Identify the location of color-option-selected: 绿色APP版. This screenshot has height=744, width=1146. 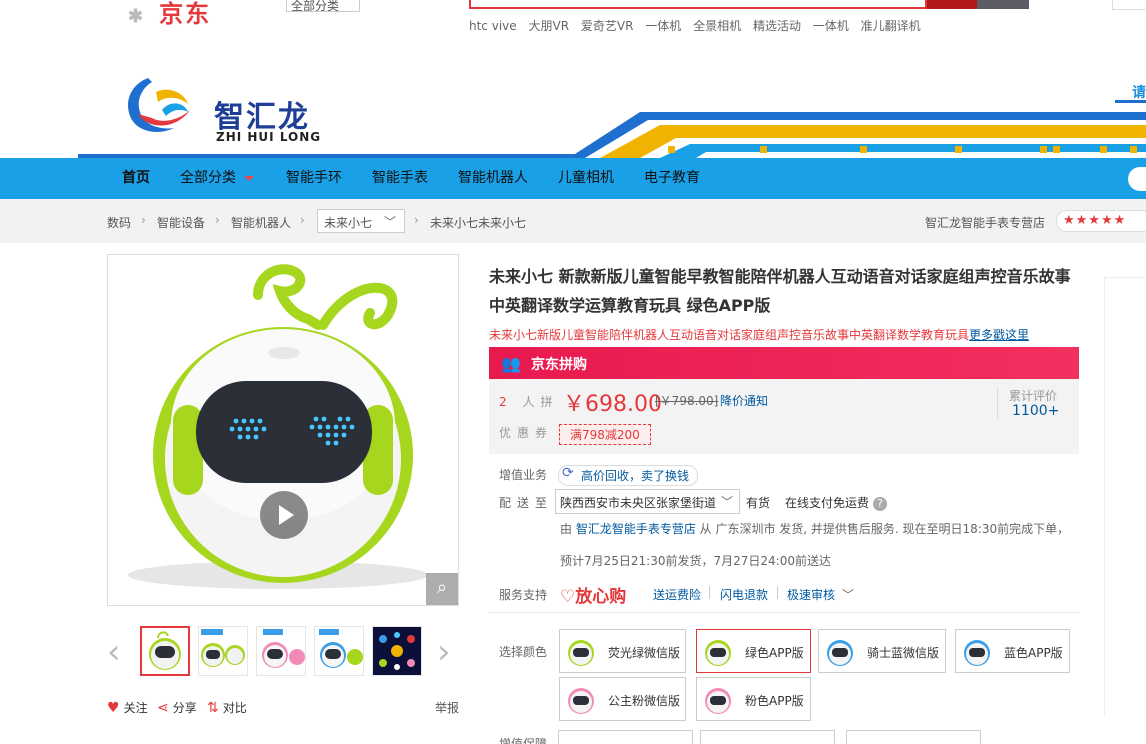
(753, 651).